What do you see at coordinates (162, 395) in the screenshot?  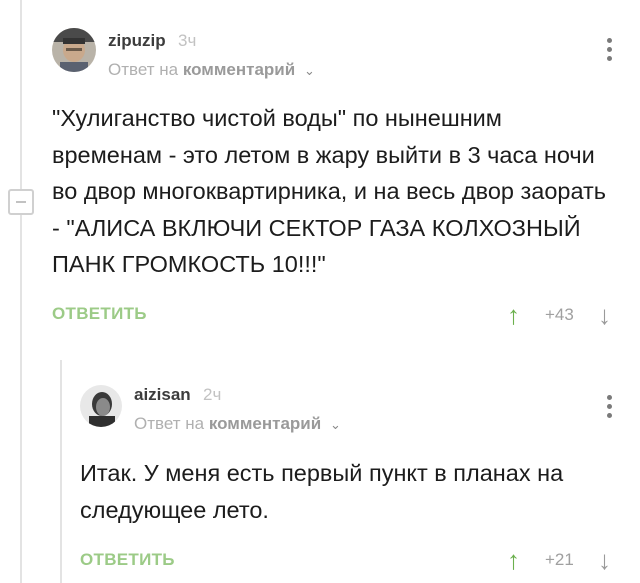 I see `username: aizisan` at bounding box center [162, 395].